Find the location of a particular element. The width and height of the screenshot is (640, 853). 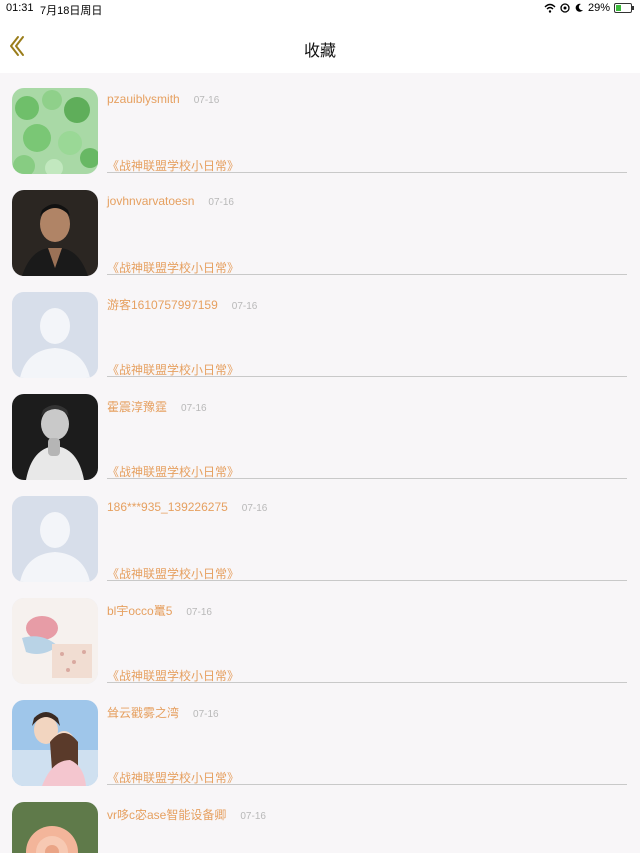

moon-icon is located at coordinates (579, 7).